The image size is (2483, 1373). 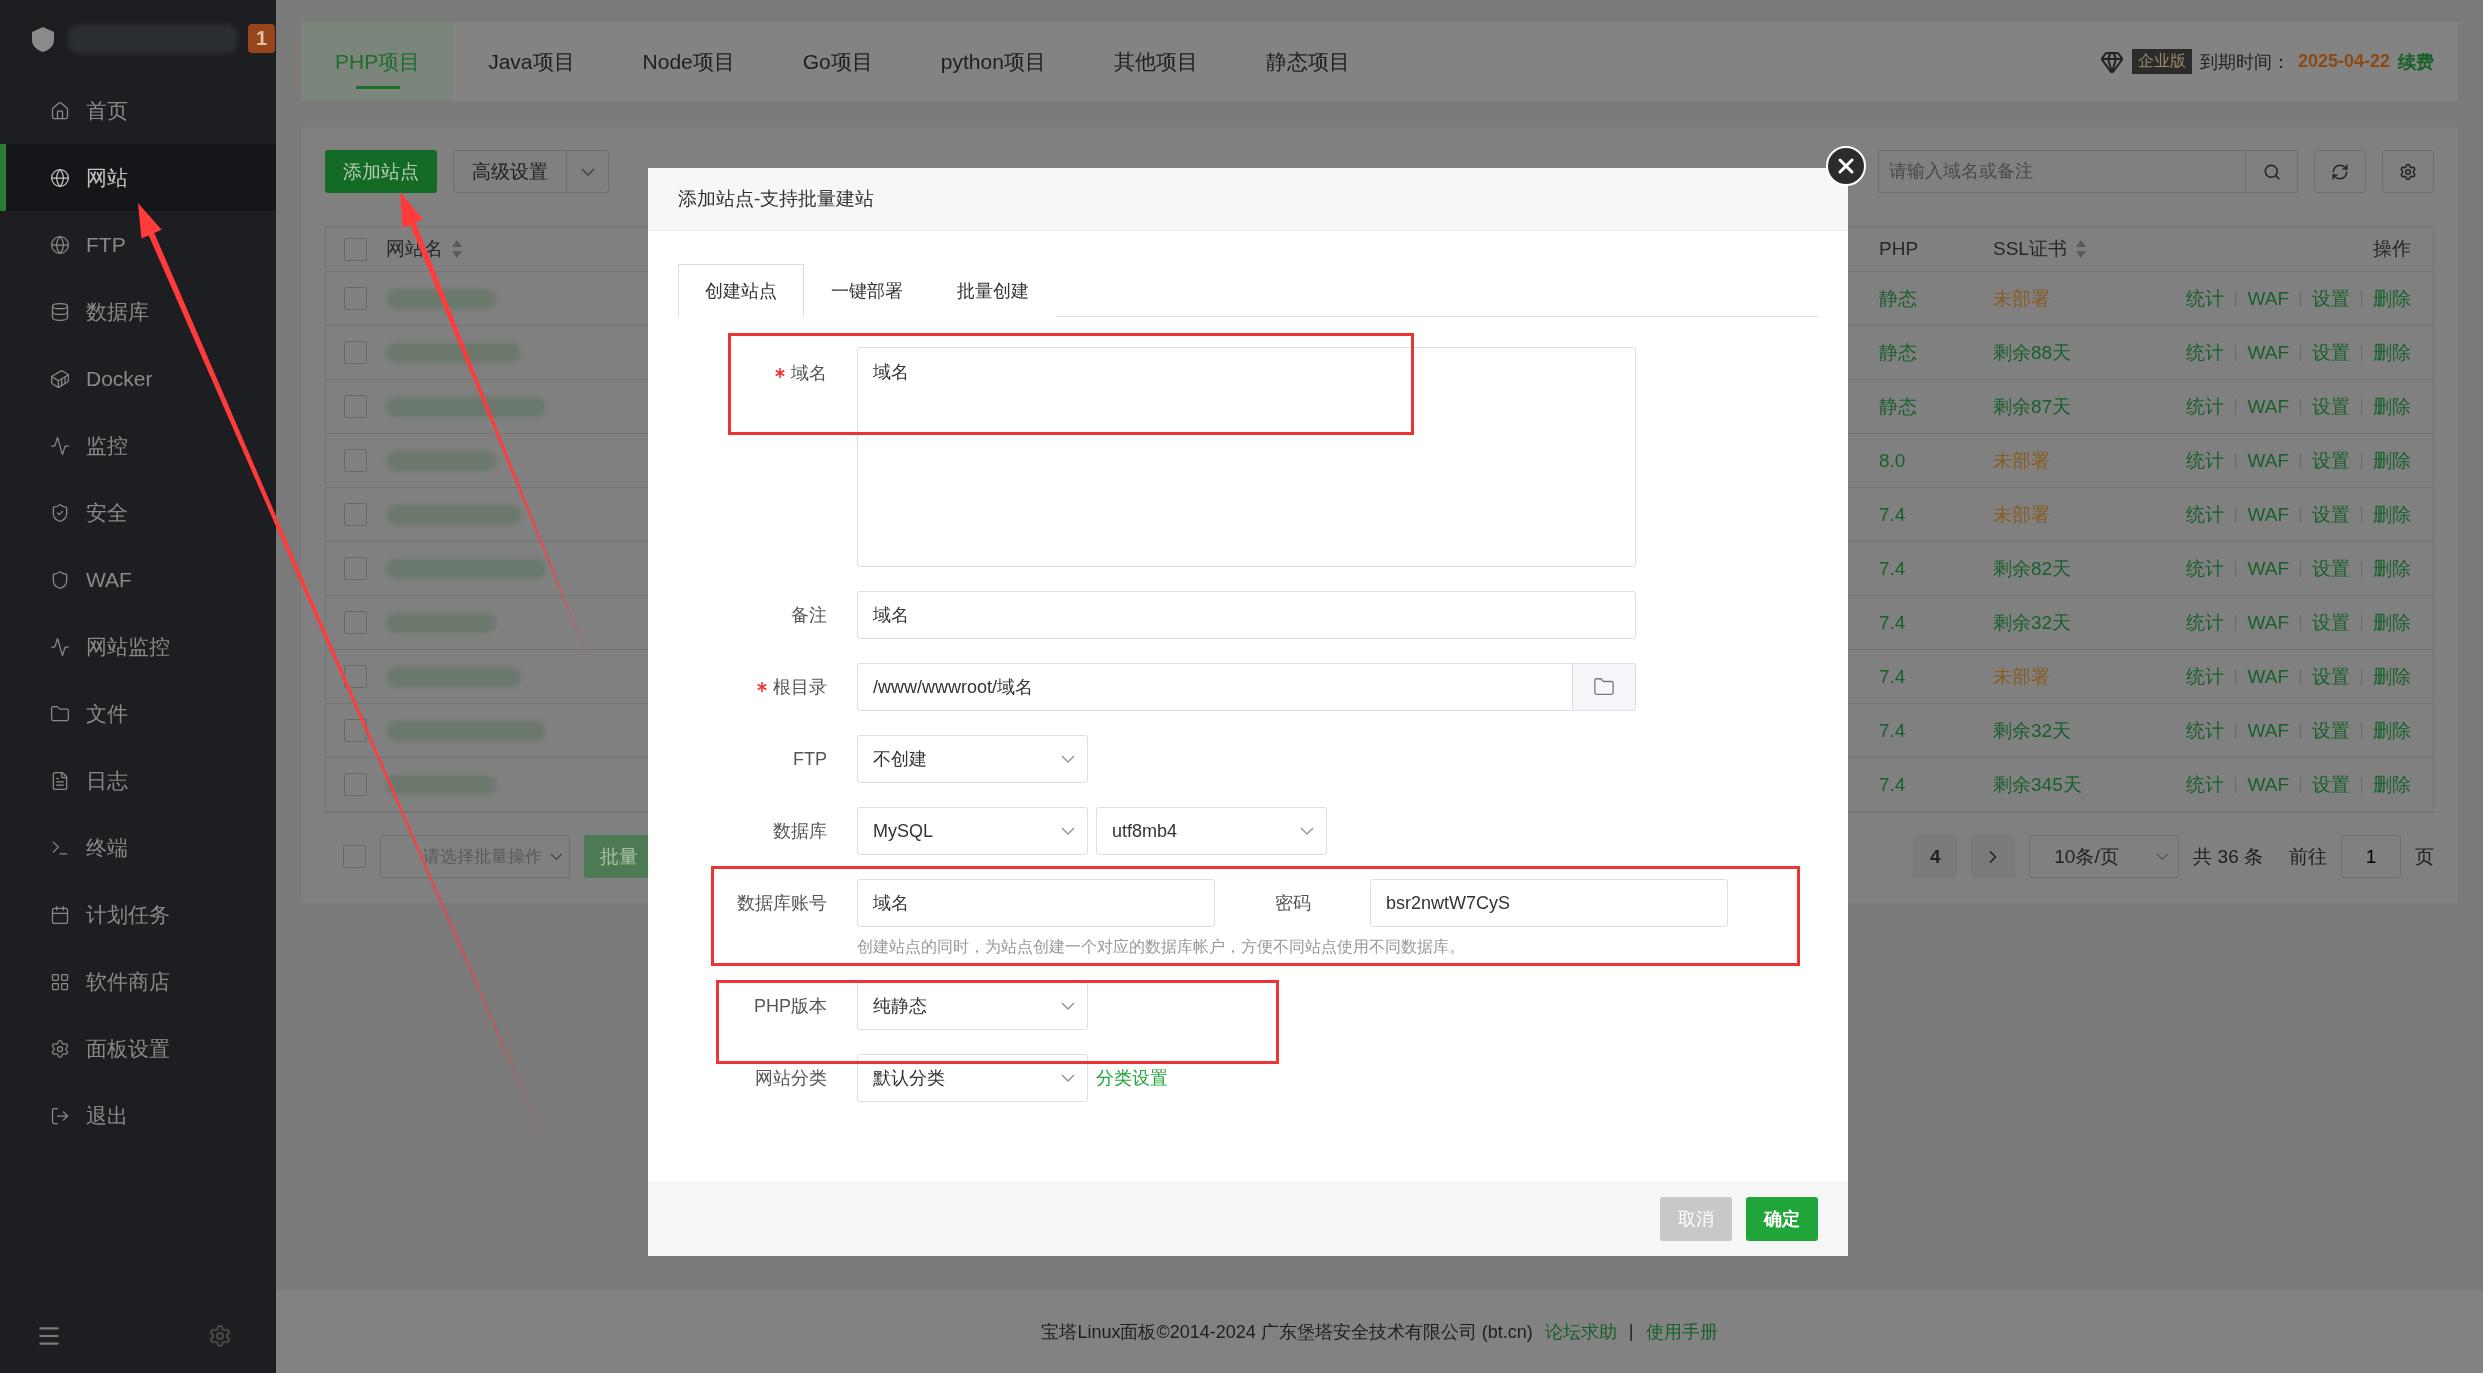 I want to click on select-field: utf8mb4, so click(x=1211, y=831).